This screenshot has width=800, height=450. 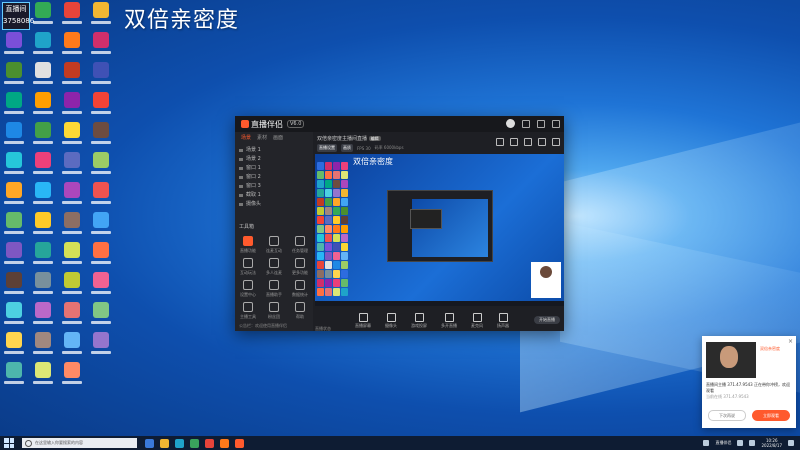 What do you see at coordinates (556, 123) in the screenshot?
I see `close-icon` at bounding box center [556, 123].